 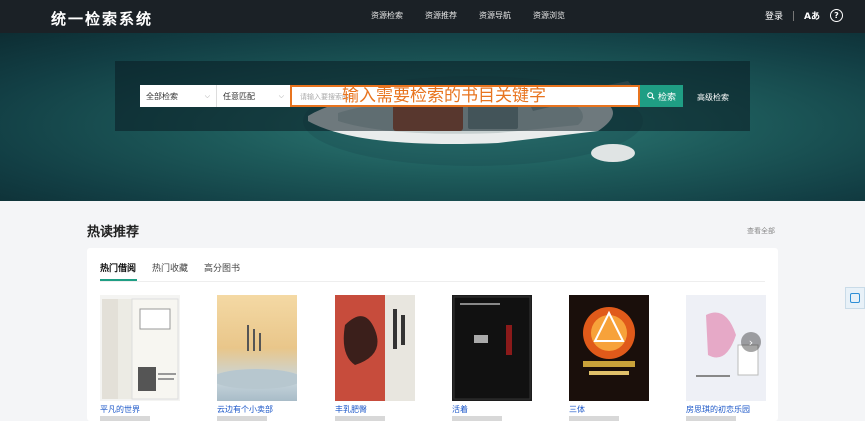 I want to click on translate-icon: Aあ, so click(x=812, y=15).